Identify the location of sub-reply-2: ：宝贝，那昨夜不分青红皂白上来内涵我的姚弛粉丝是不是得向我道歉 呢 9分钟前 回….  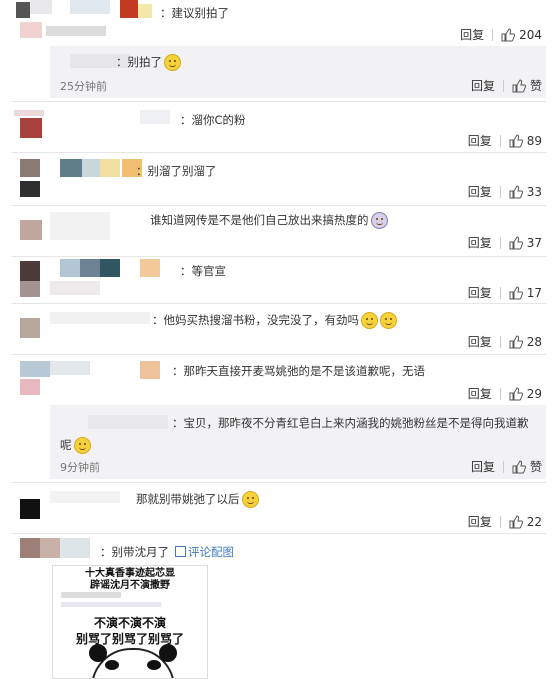
(298, 442).